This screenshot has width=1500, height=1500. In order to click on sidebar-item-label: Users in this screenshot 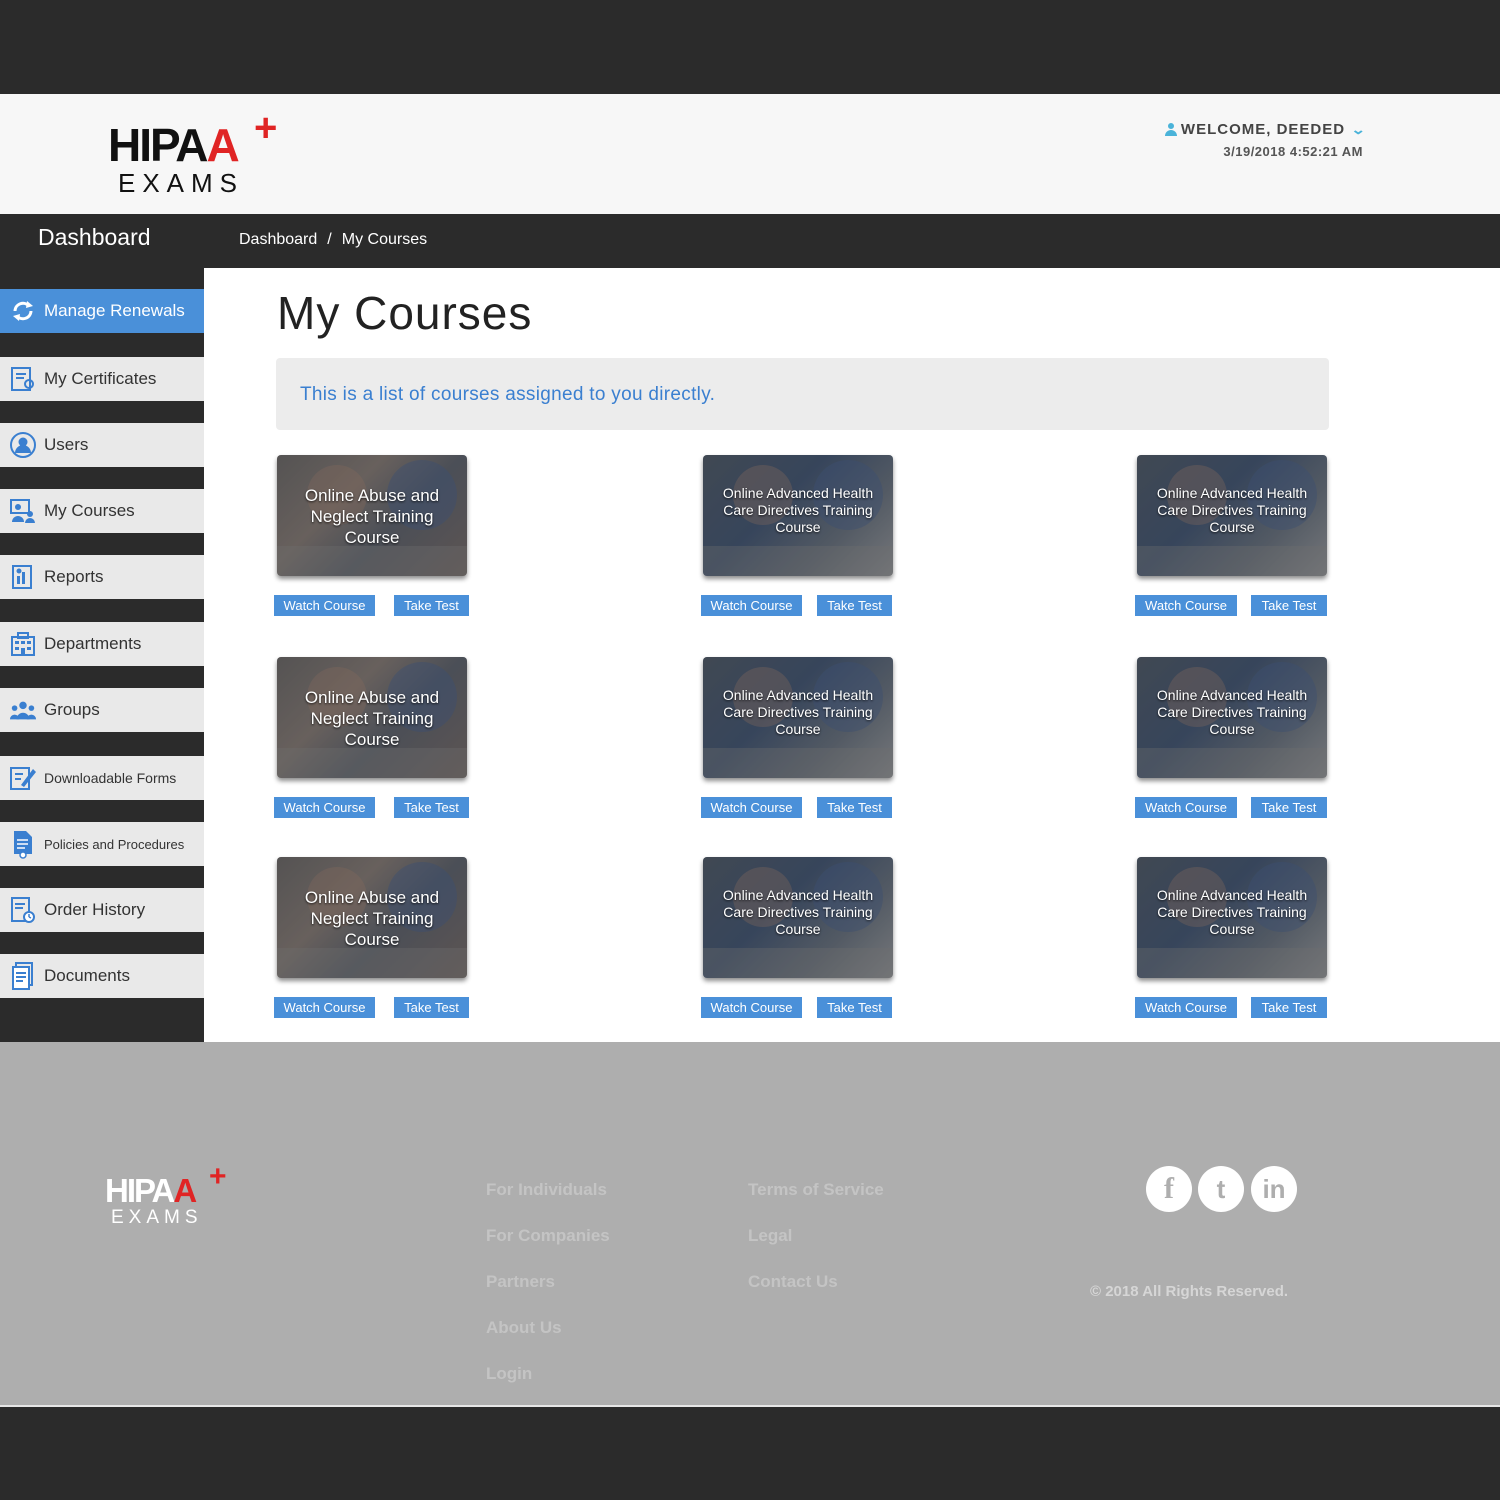, I will do `click(66, 444)`.